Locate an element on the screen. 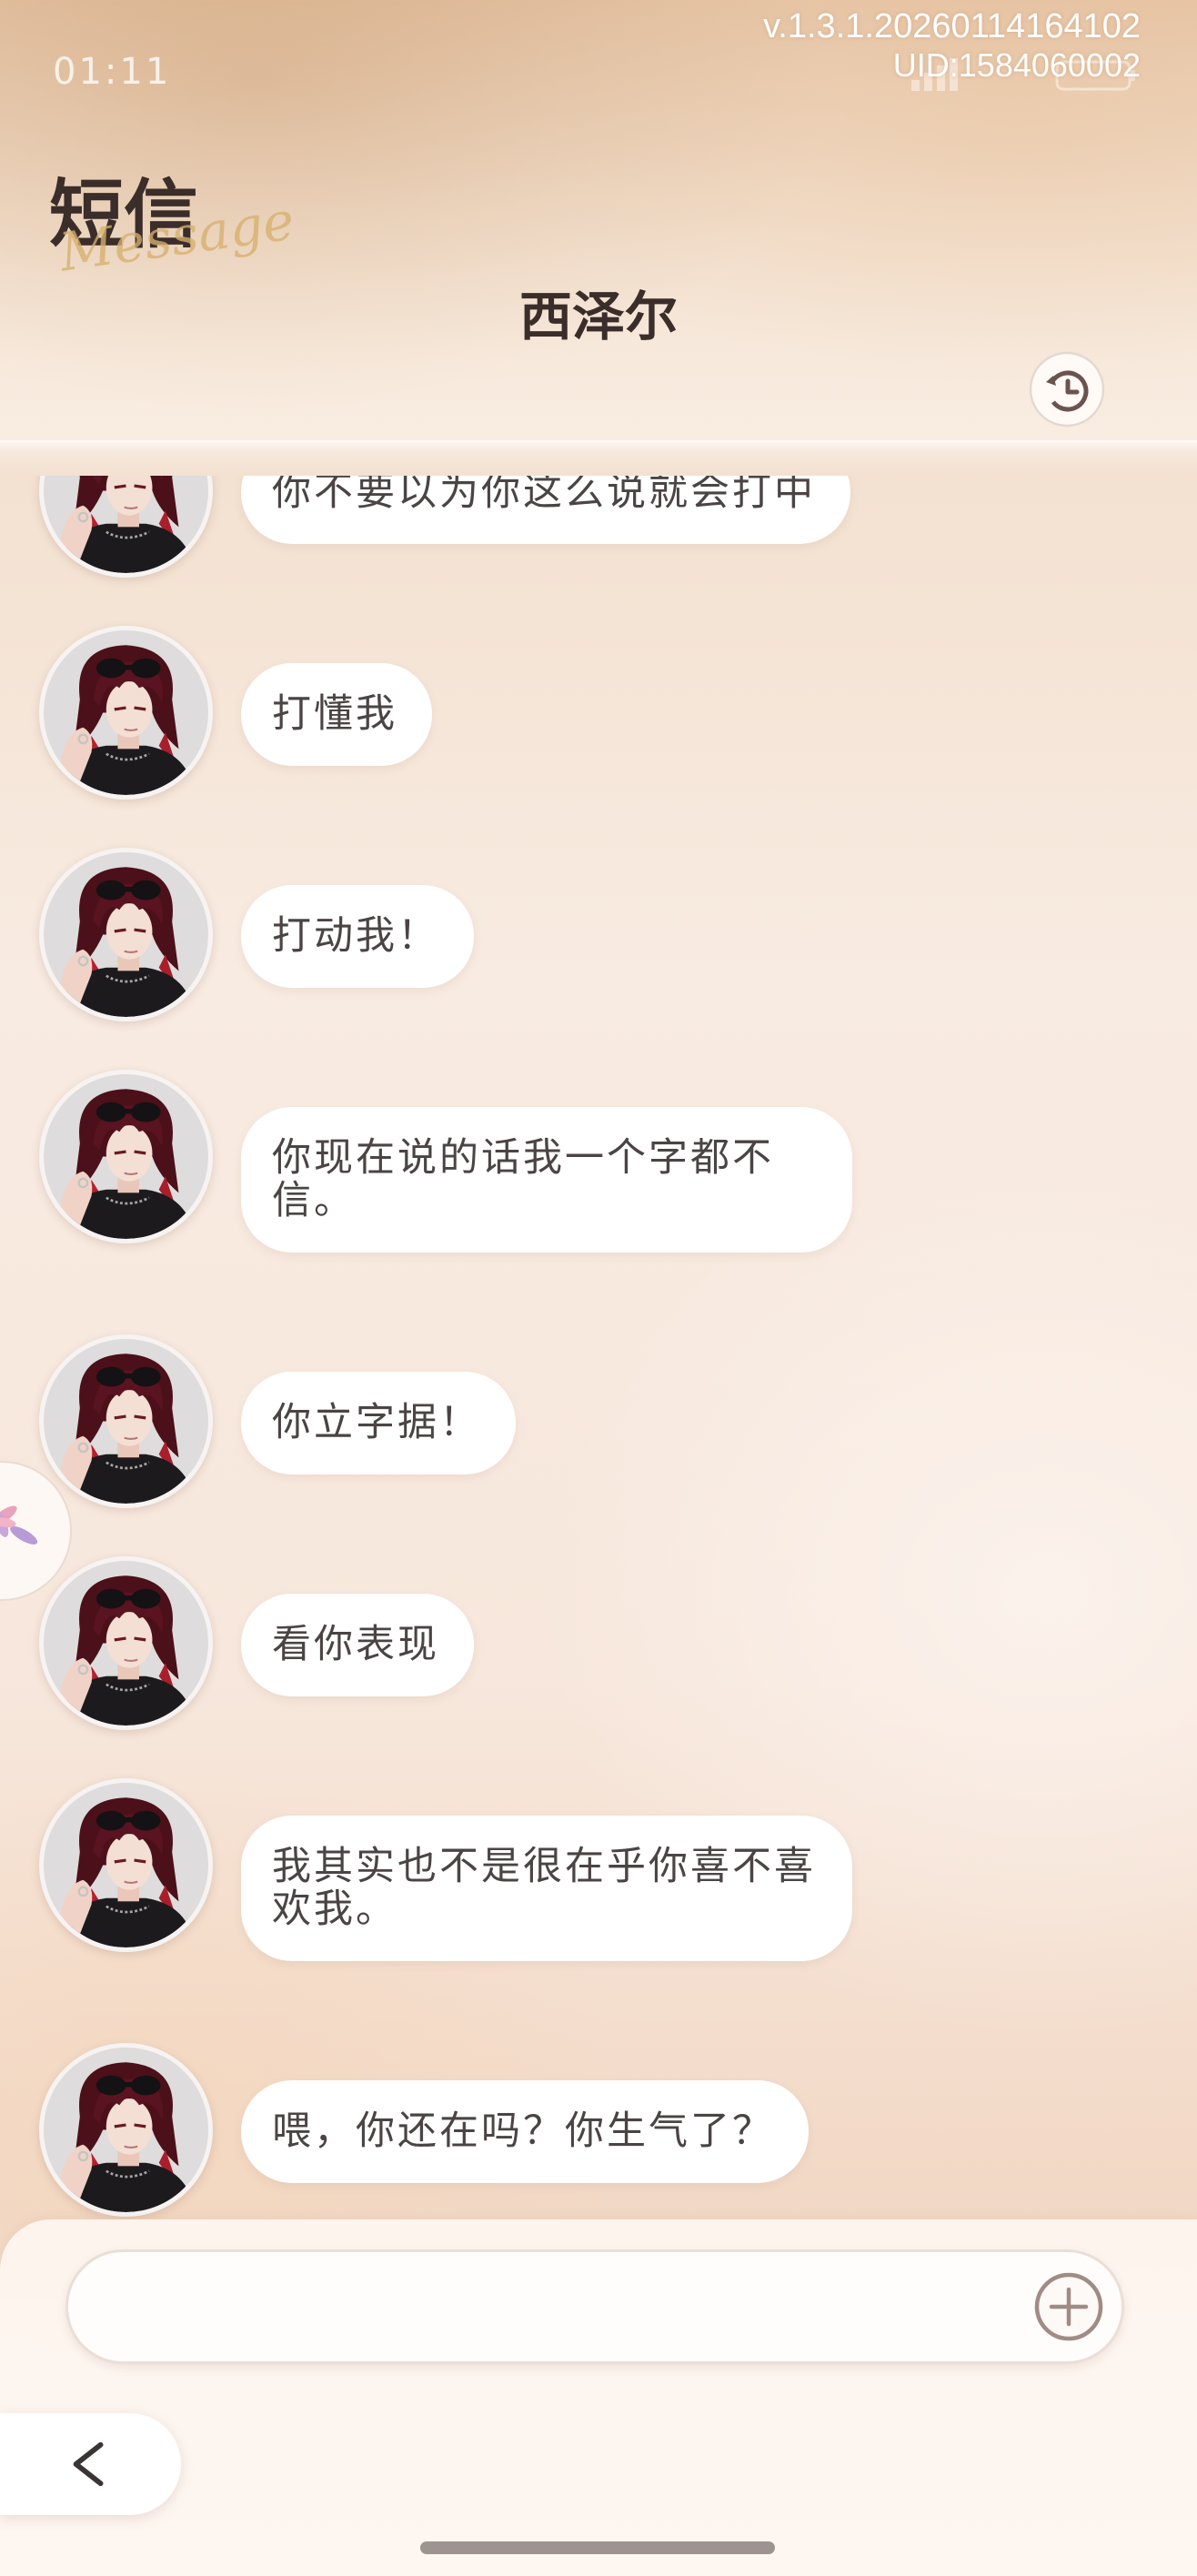 Image resolution: width=1197 pixels, height=2576 pixels. message-text: 我其实也不是很在乎你喜不喜欢我。 is located at coordinates (544, 1888).